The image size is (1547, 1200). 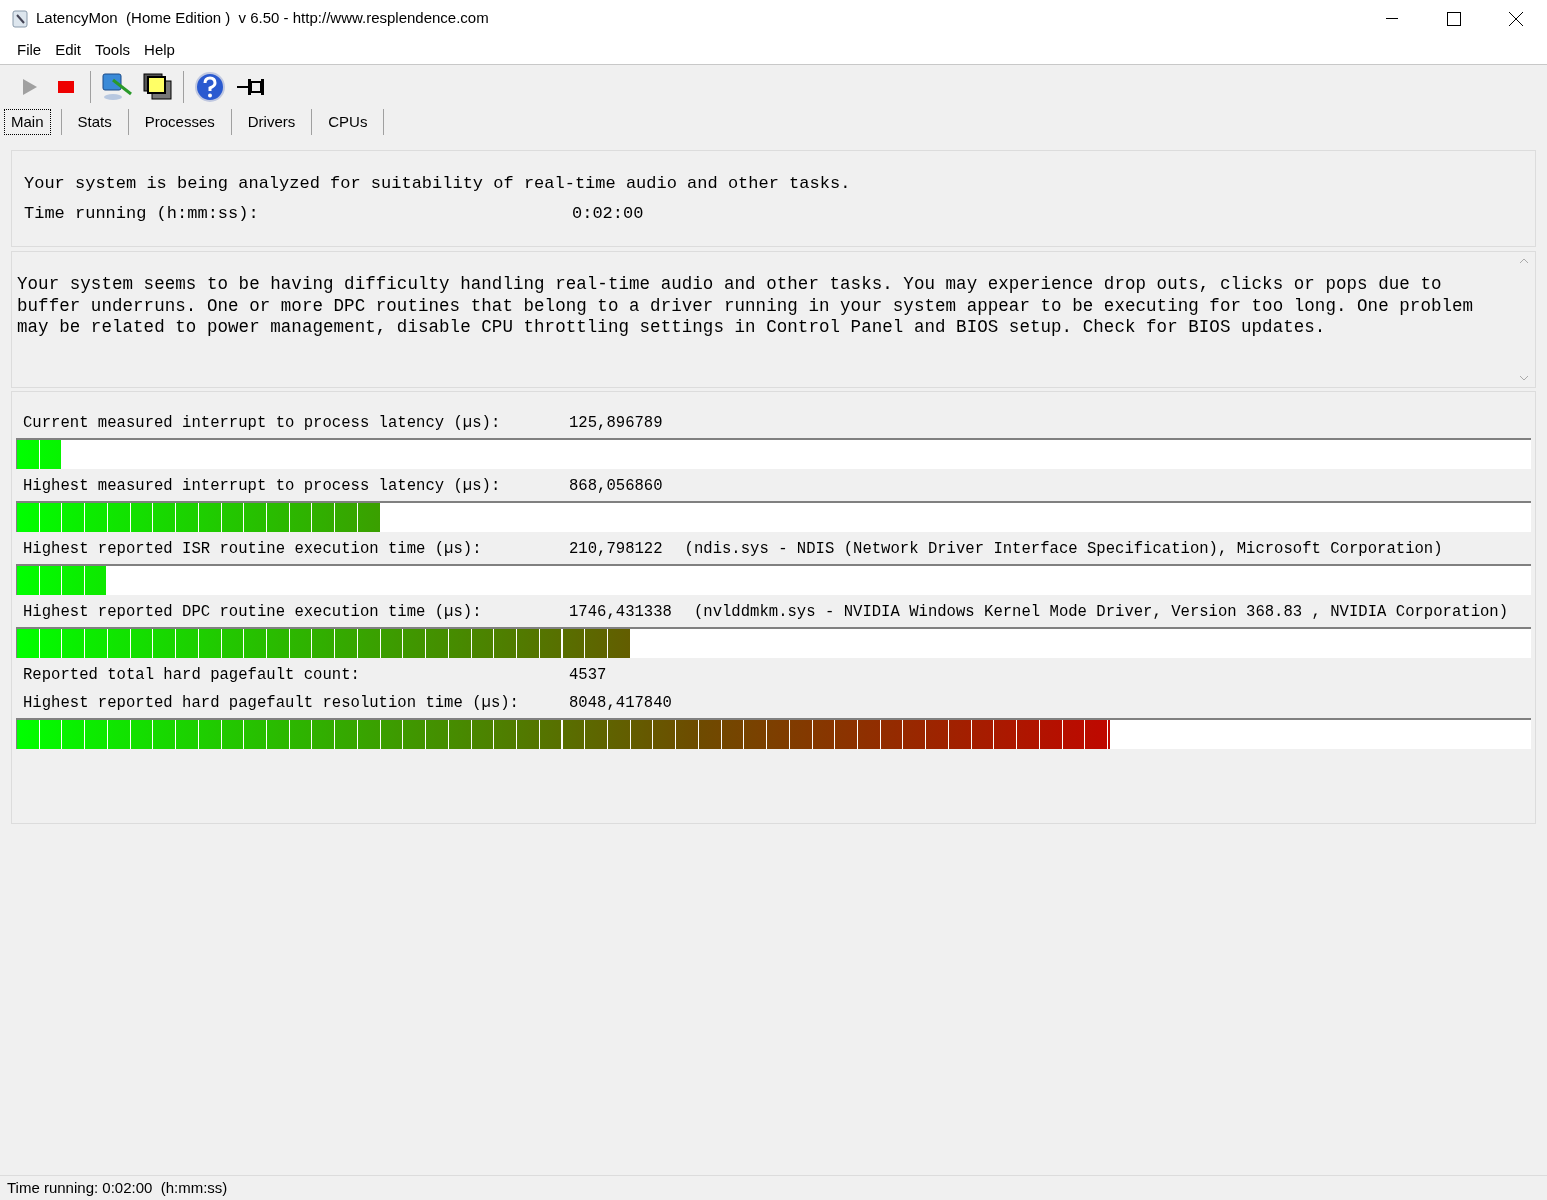 I want to click on measurement-value: 868,056860, so click(x=616, y=487).